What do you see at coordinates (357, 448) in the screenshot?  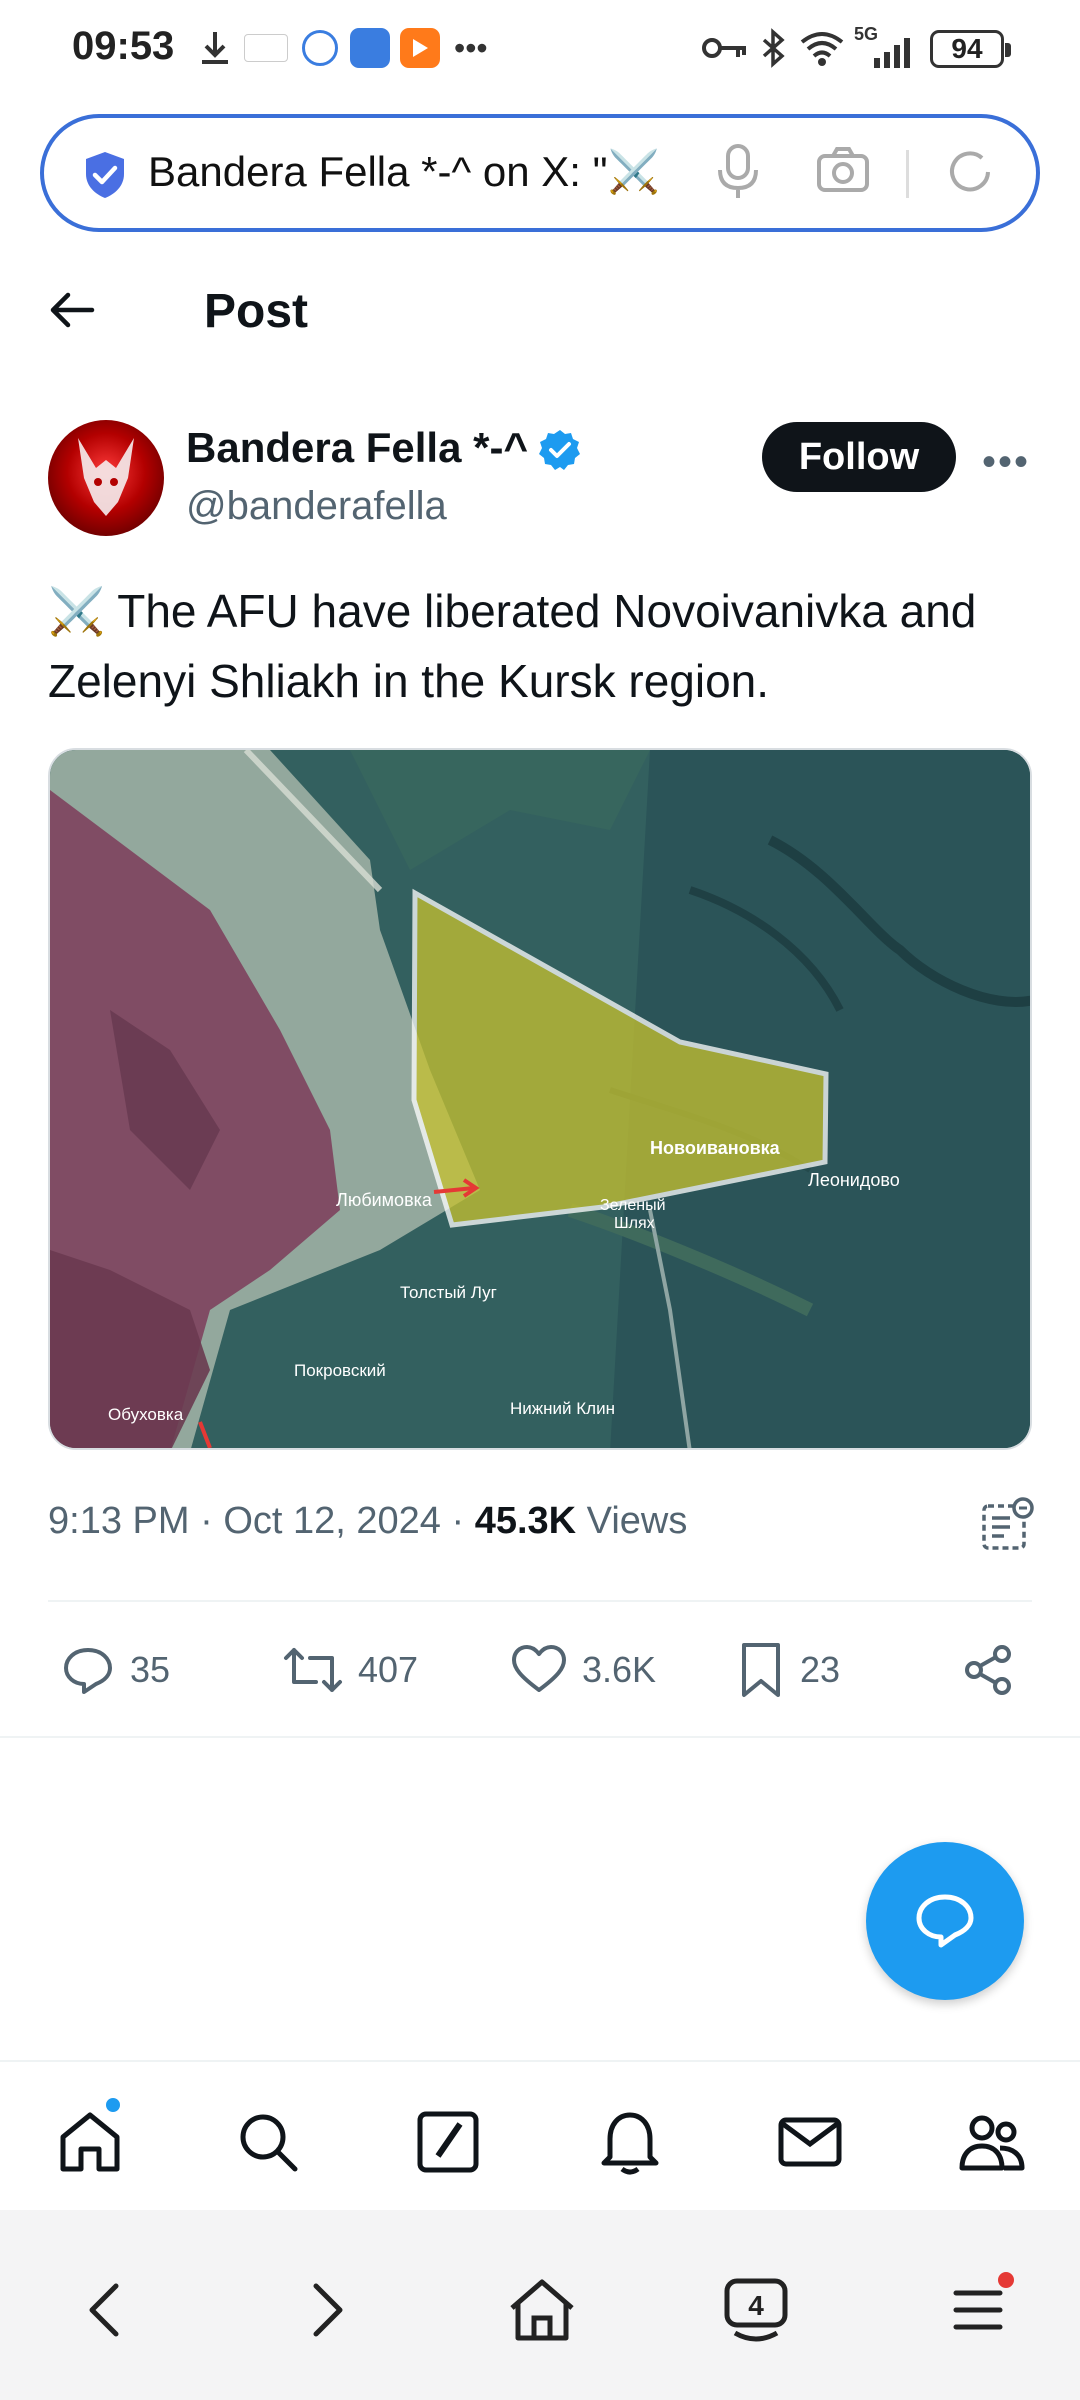 I see `author-name: Bandera Fella *-^` at bounding box center [357, 448].